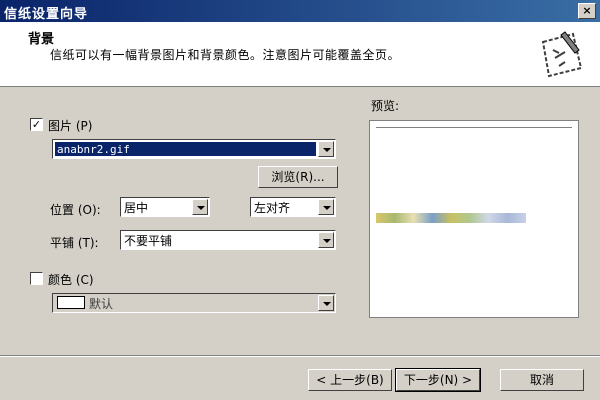 The image size is (600, 400). I want to click on page-description: 信纸可以有一幅背景图片和背景颜色。注意图片可能覆盖全页。, so click(225, 55).